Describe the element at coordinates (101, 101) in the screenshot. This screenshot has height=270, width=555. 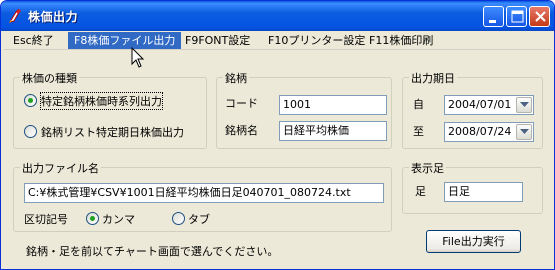
I see `radio-time-series-label: 特定銘柄株価時系列出力` at that location.